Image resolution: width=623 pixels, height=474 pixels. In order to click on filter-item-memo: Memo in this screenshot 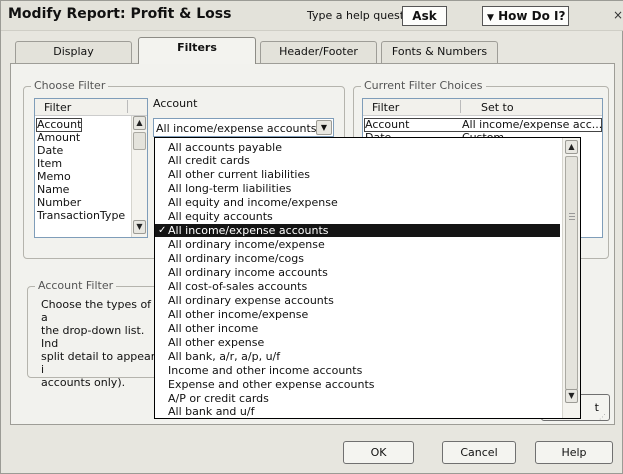, I will do `click(54, 177)`.